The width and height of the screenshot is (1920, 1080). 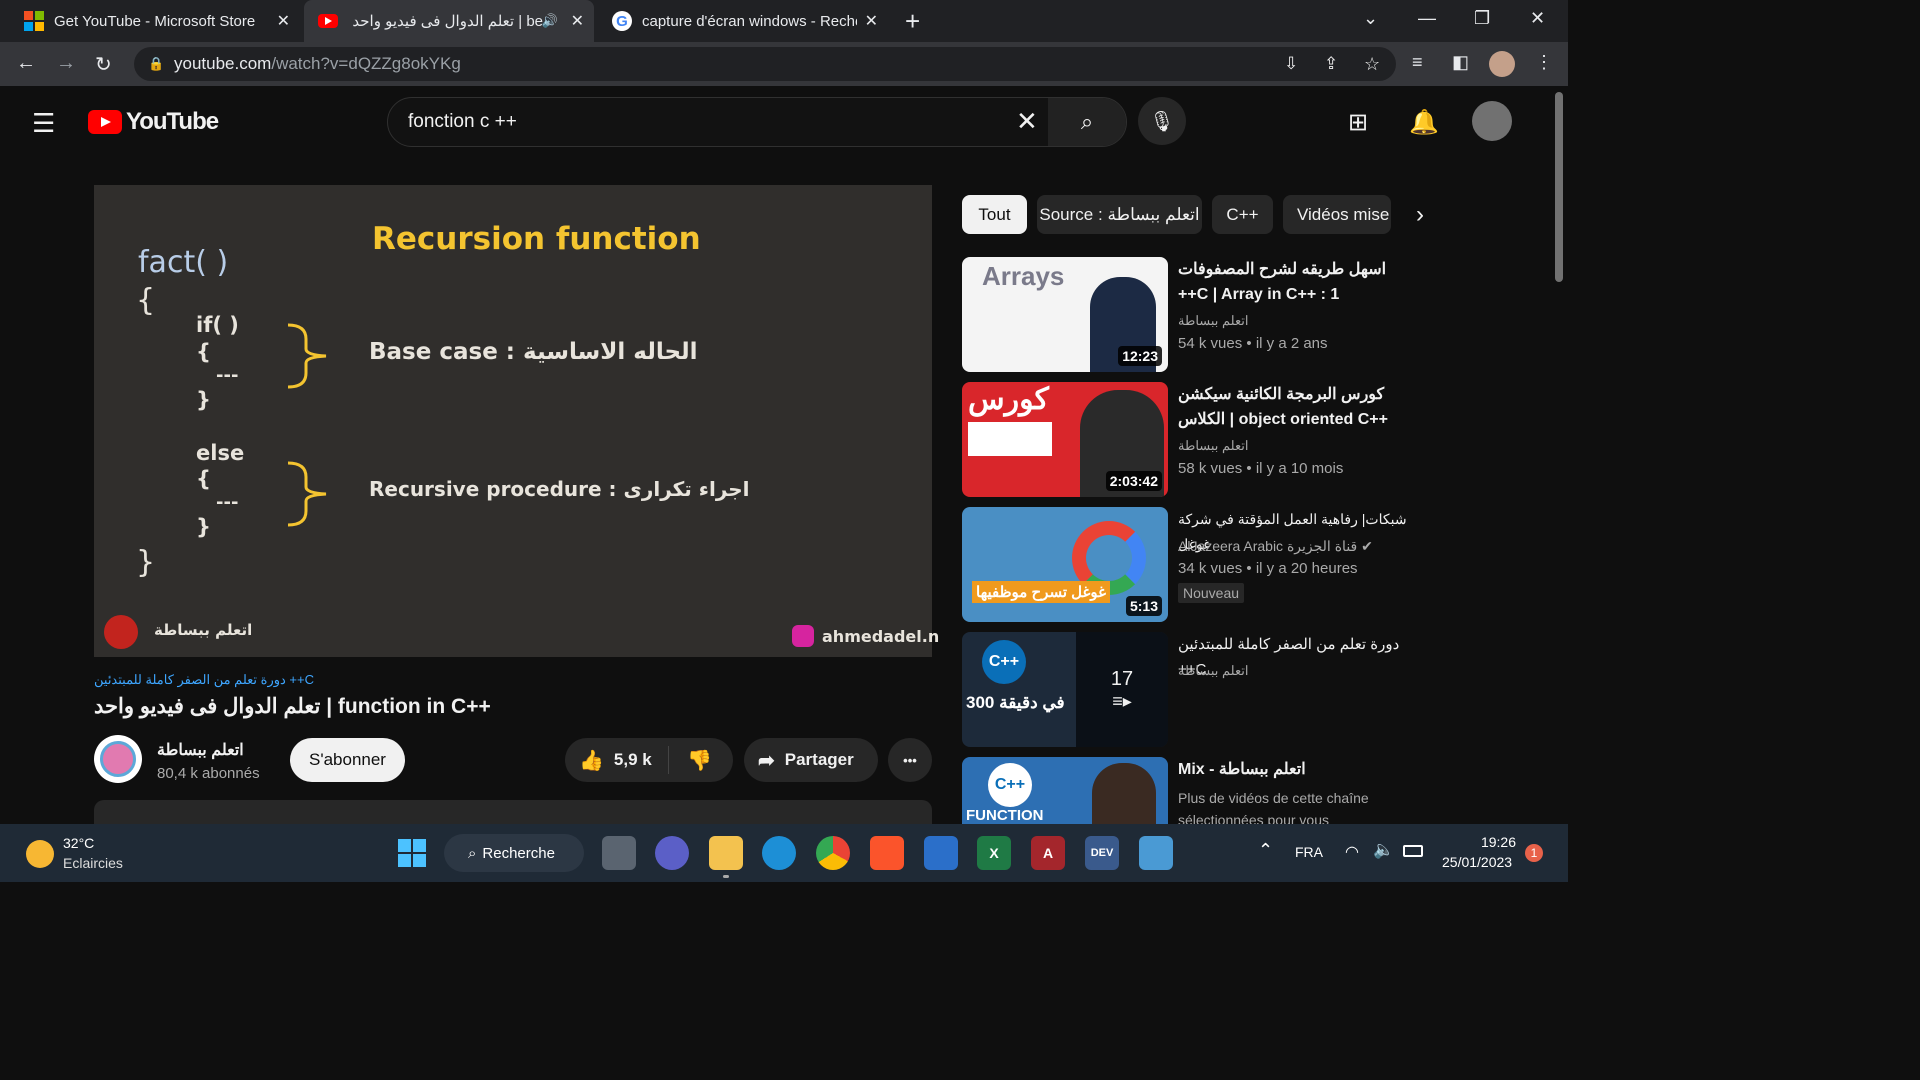 I want to click on tab-search-icon: ⌄, so click(x=1370, y=18).